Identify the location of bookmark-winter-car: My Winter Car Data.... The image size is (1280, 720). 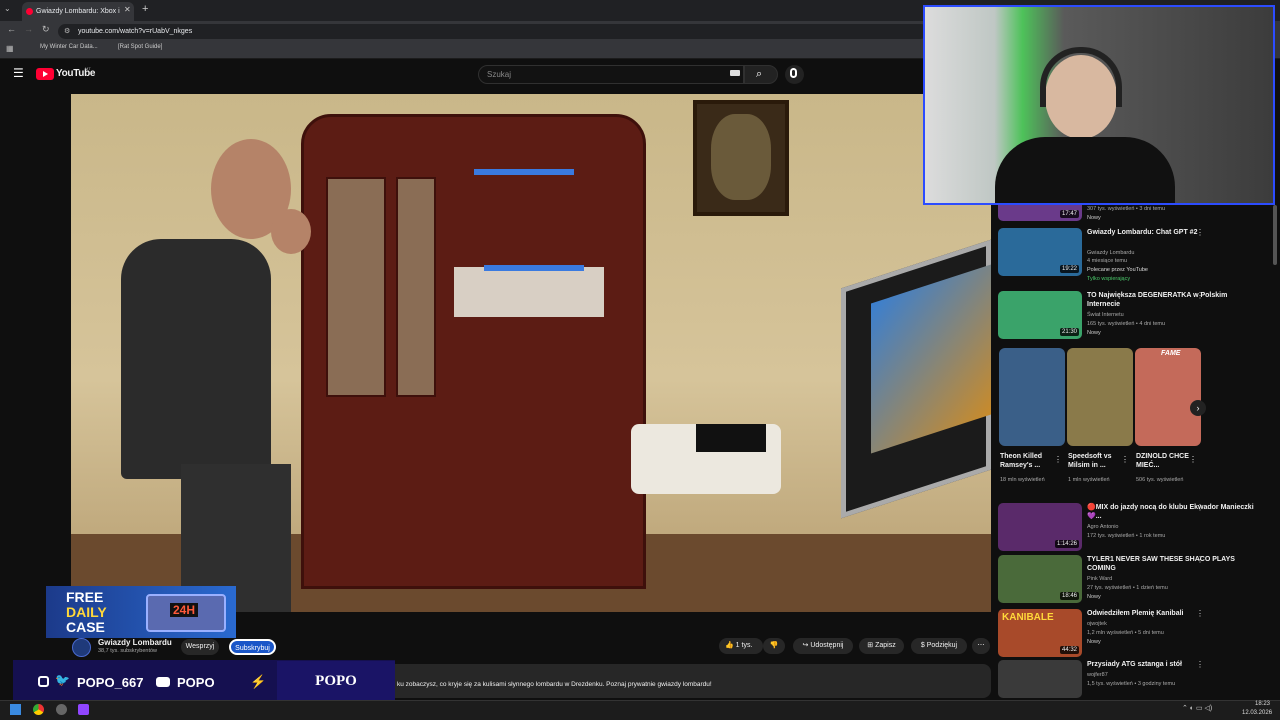
(69, 47).